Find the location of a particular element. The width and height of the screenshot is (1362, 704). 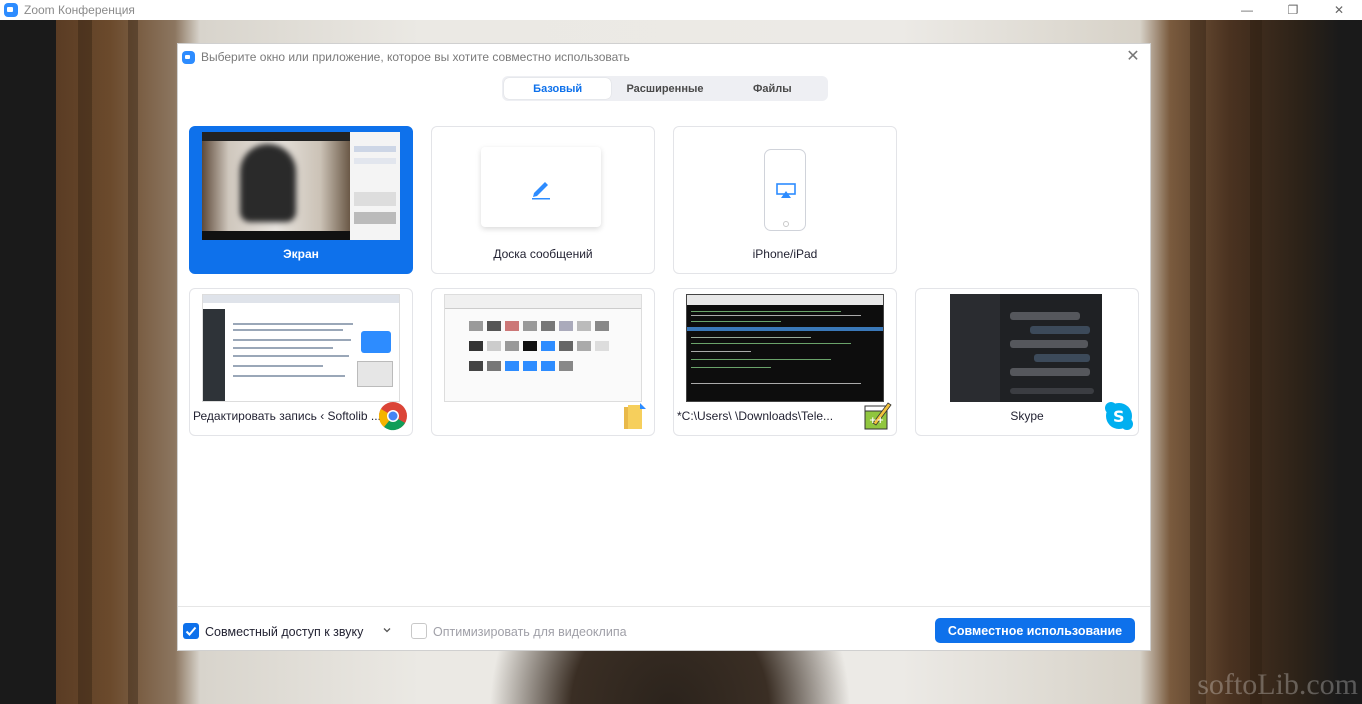

whiteboard-tile is located at coordinates (541, 187).